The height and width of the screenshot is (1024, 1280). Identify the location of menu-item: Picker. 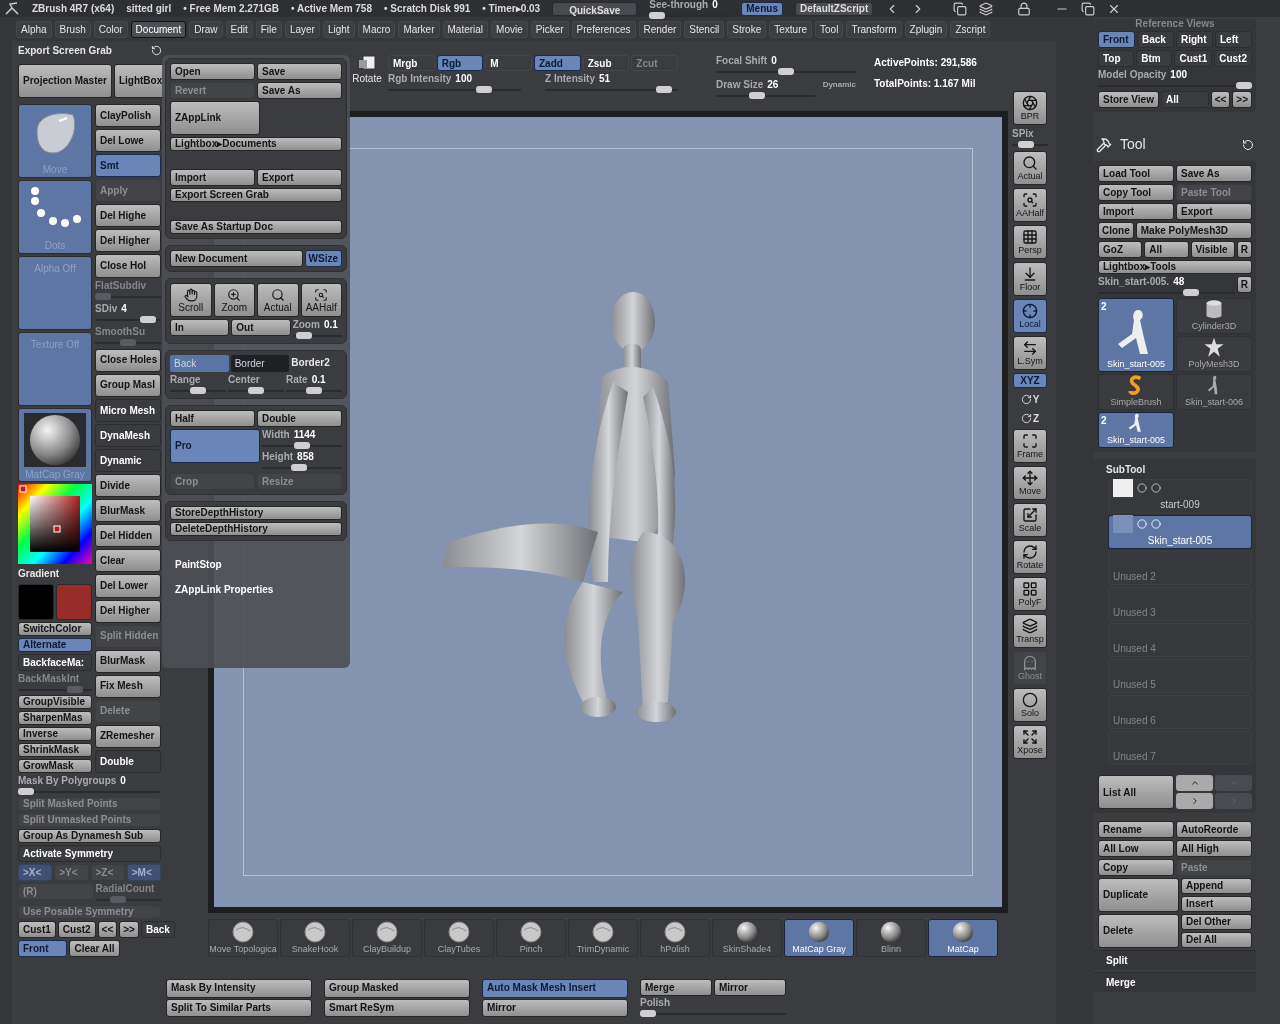
(549, 29).